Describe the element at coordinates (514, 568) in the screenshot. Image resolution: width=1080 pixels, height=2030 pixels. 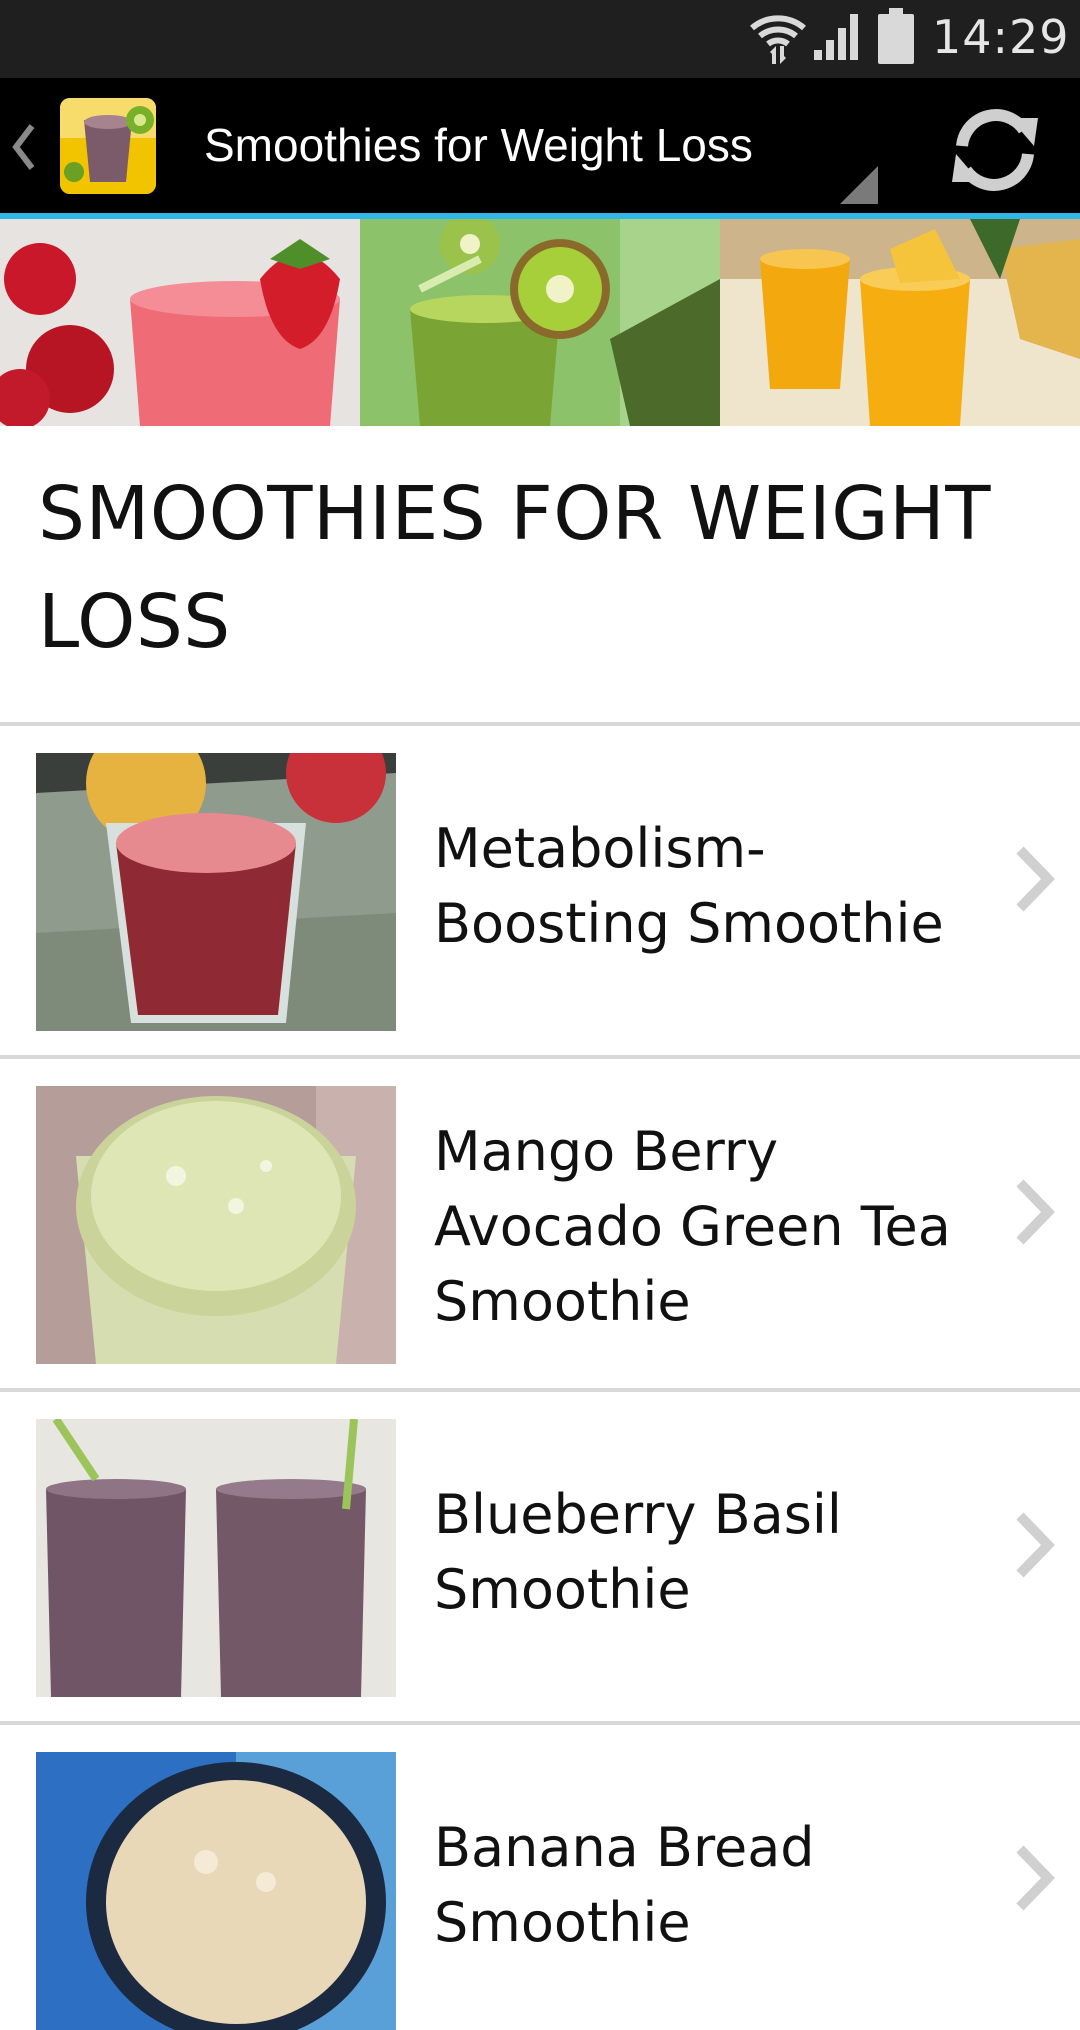
I see `page-title: SMOOTHIES FOR WEIGHT LOSS` at that location.